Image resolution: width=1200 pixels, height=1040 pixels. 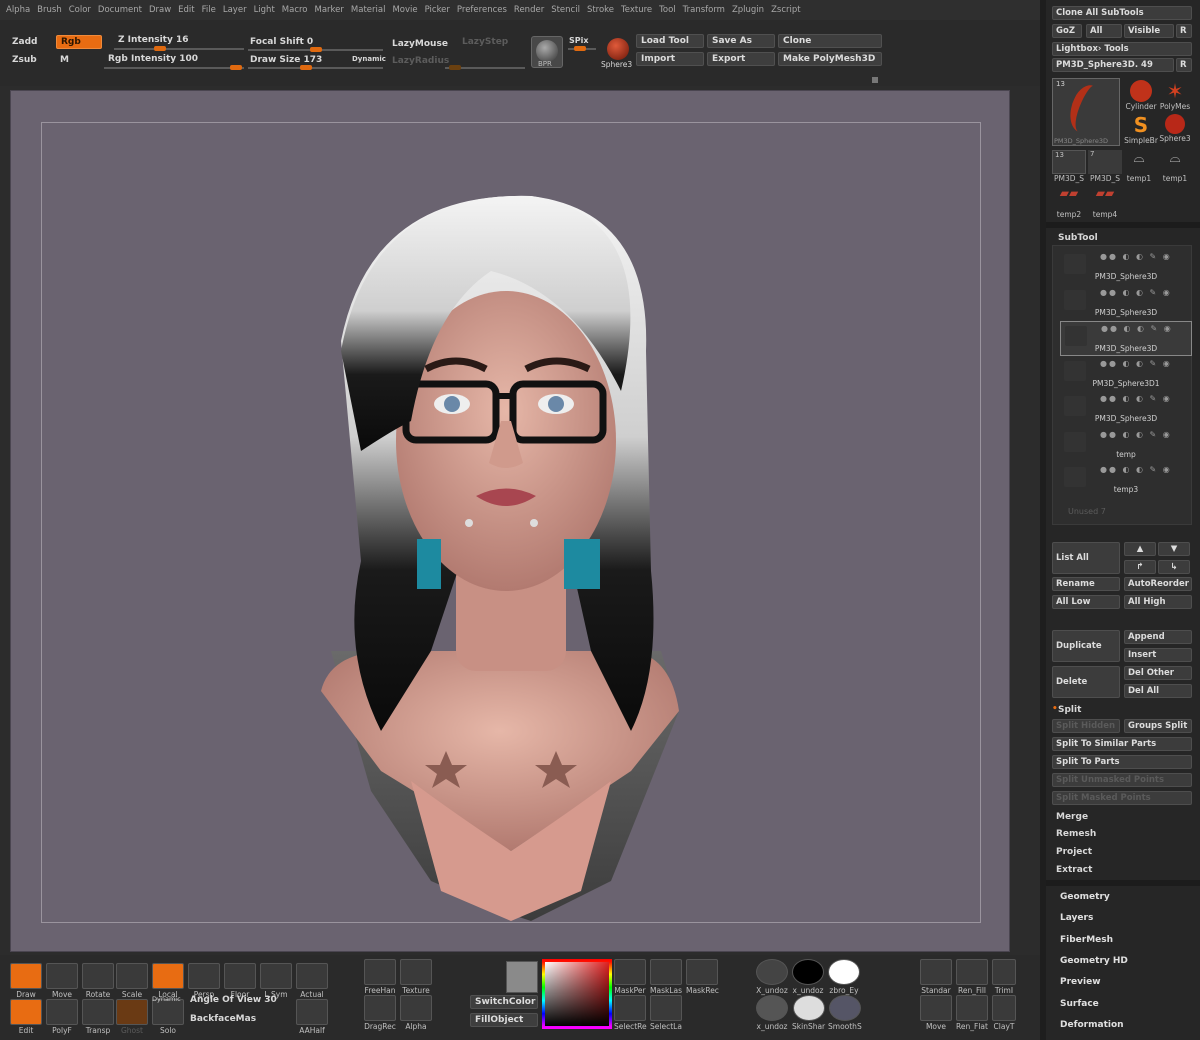 I want to click on section-geometry-hd: Geometry HD, so click(x=1094, y=961).